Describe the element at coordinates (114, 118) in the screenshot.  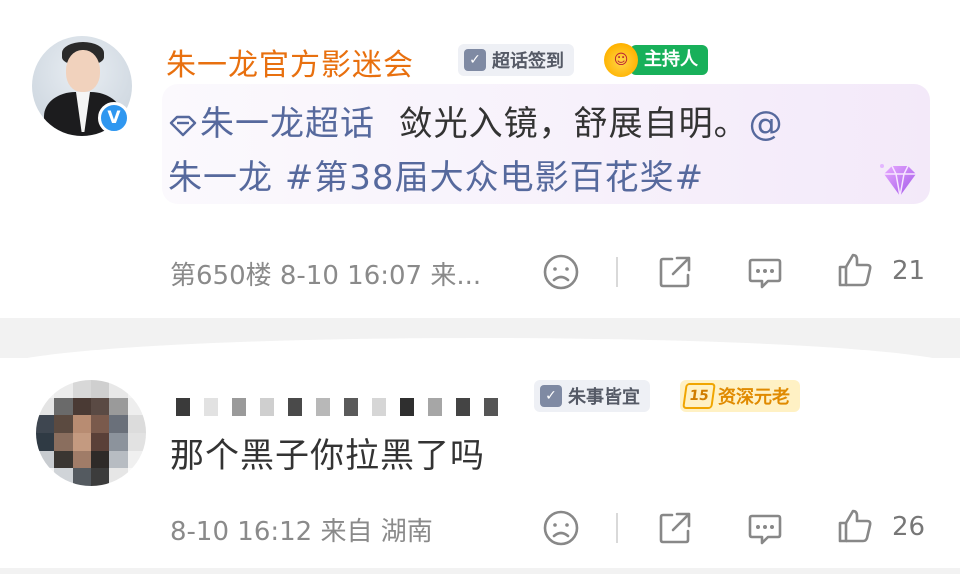
I see `verified-icon: V` at that location.